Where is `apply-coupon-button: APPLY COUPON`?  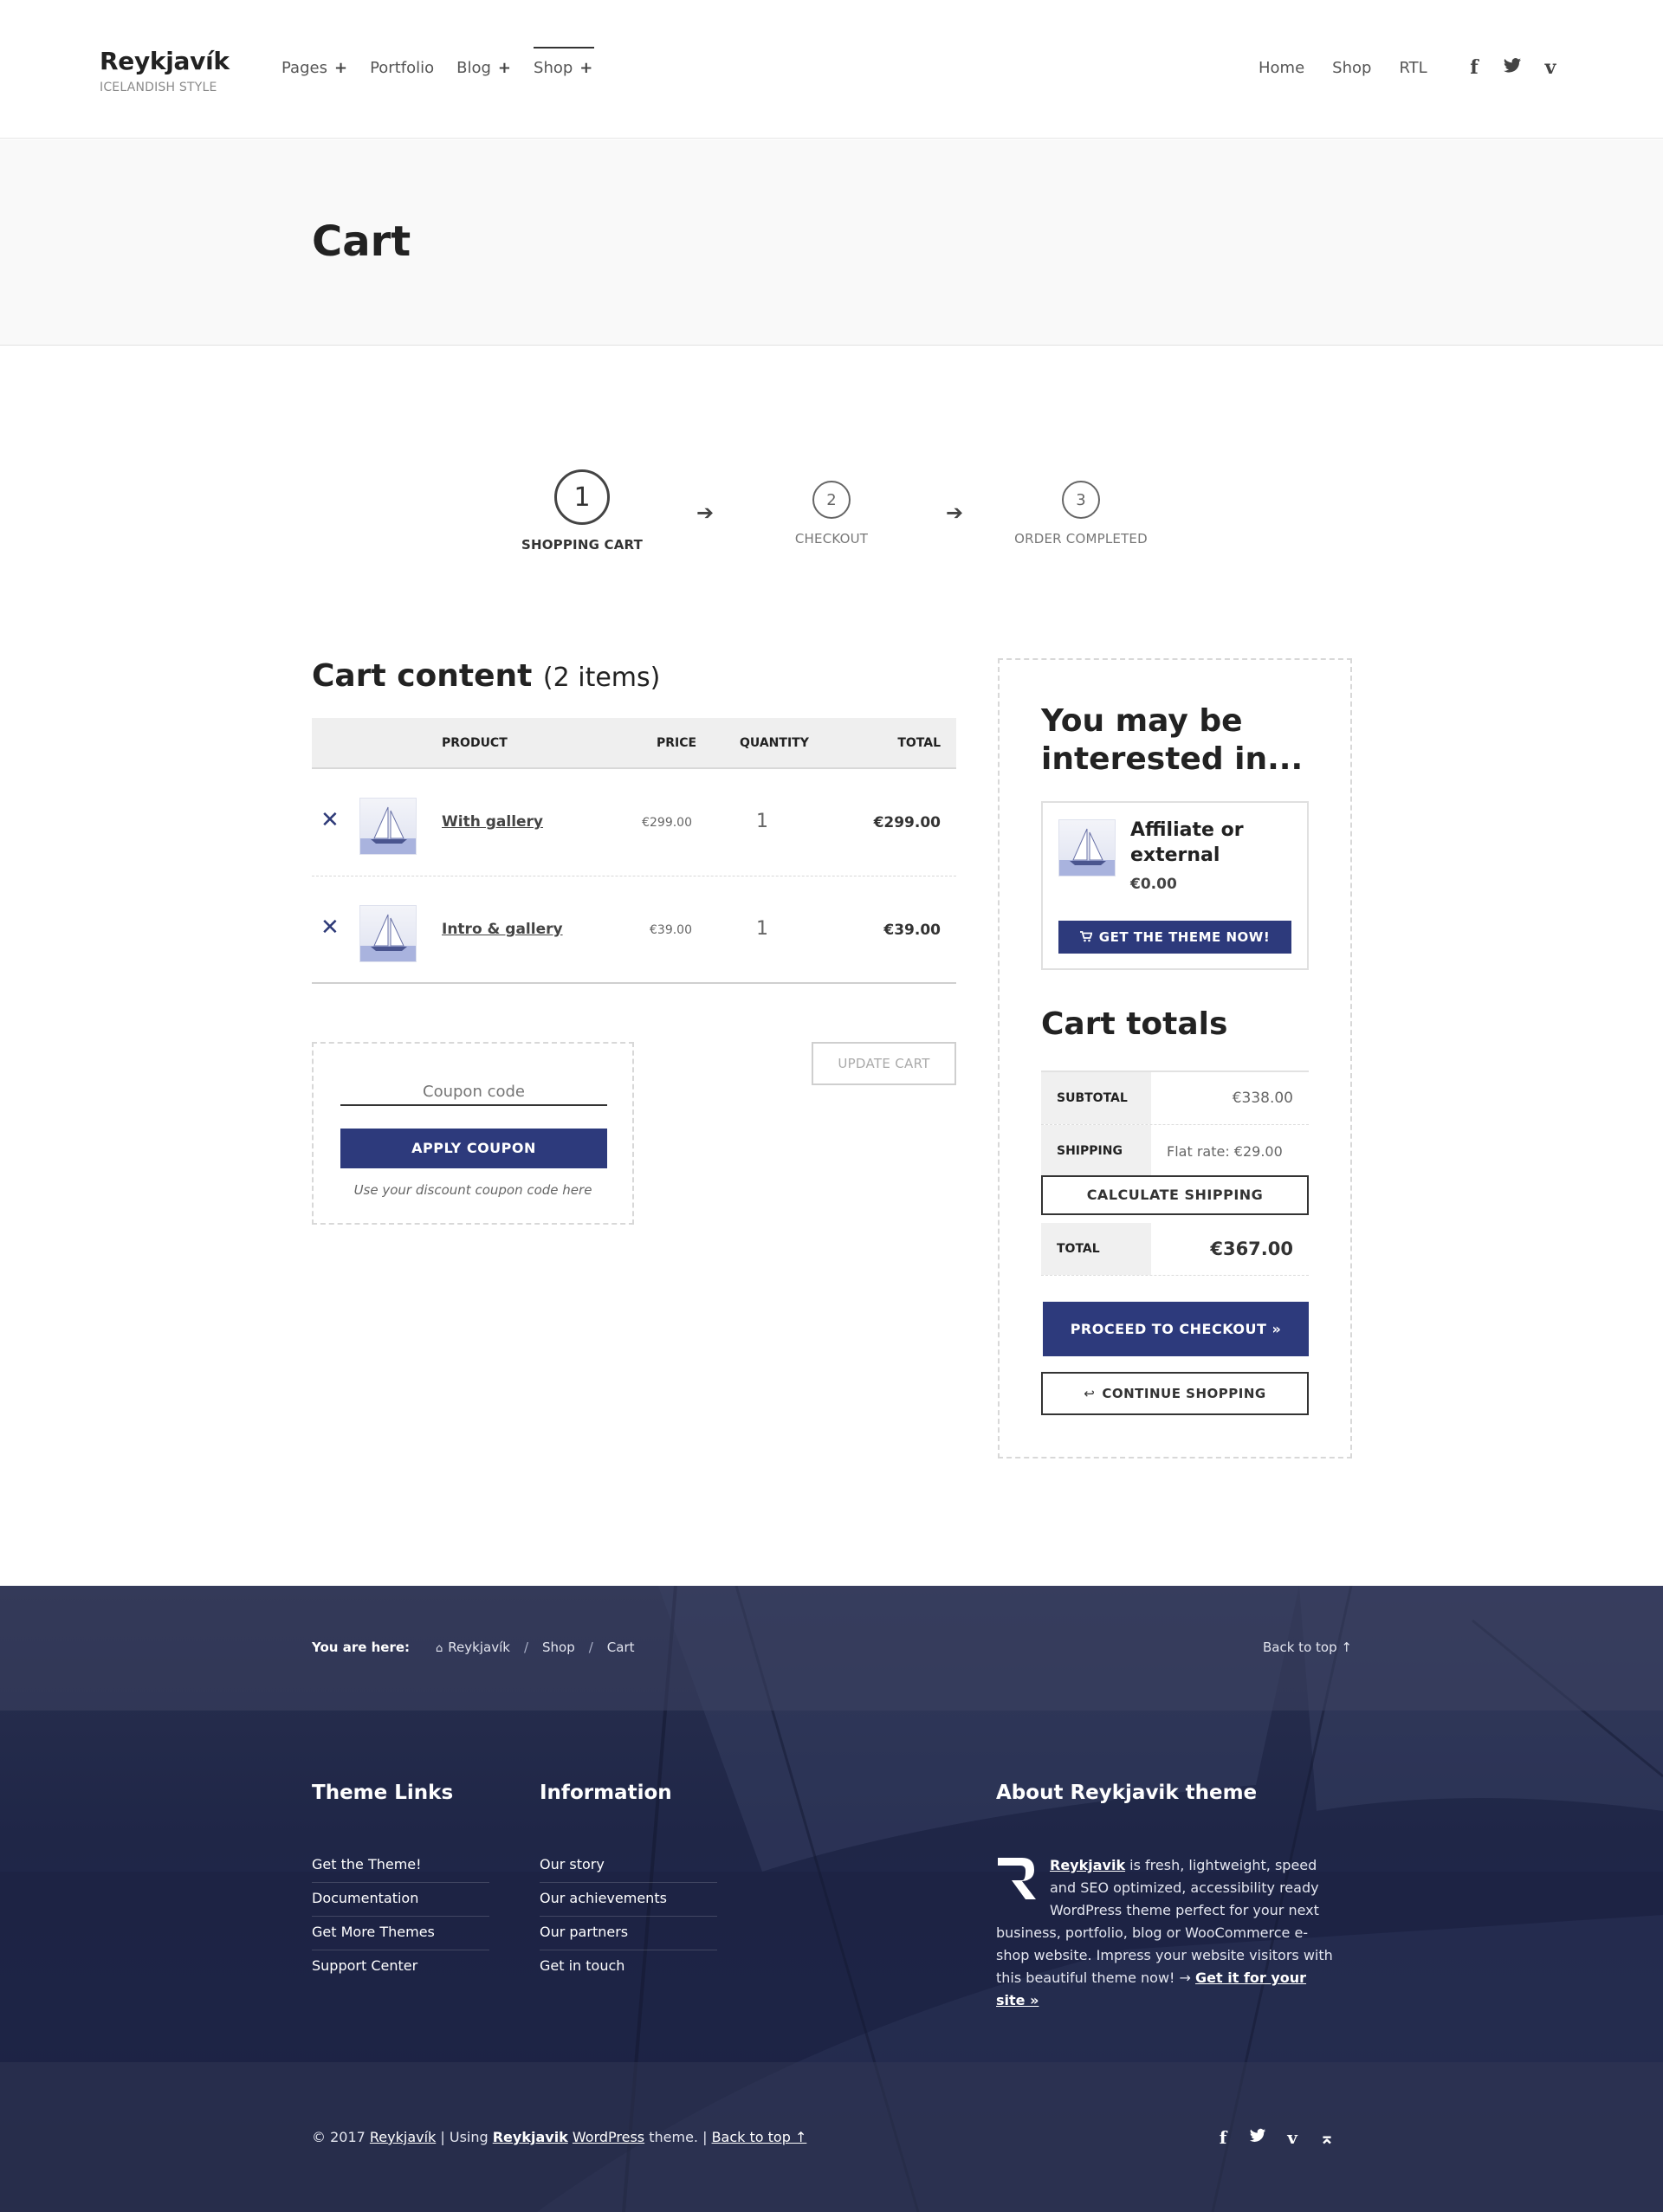
apply-coupon-button: APPLY COUPON is located at coordinates (473, 1148).